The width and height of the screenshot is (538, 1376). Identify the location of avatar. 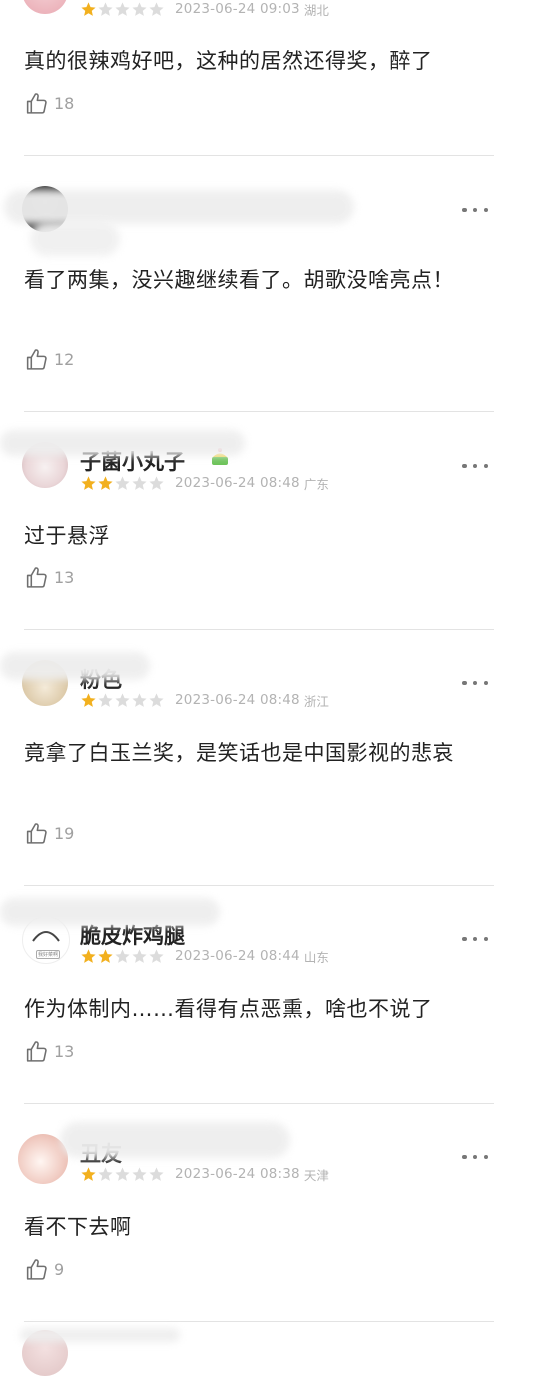
(45, 7).